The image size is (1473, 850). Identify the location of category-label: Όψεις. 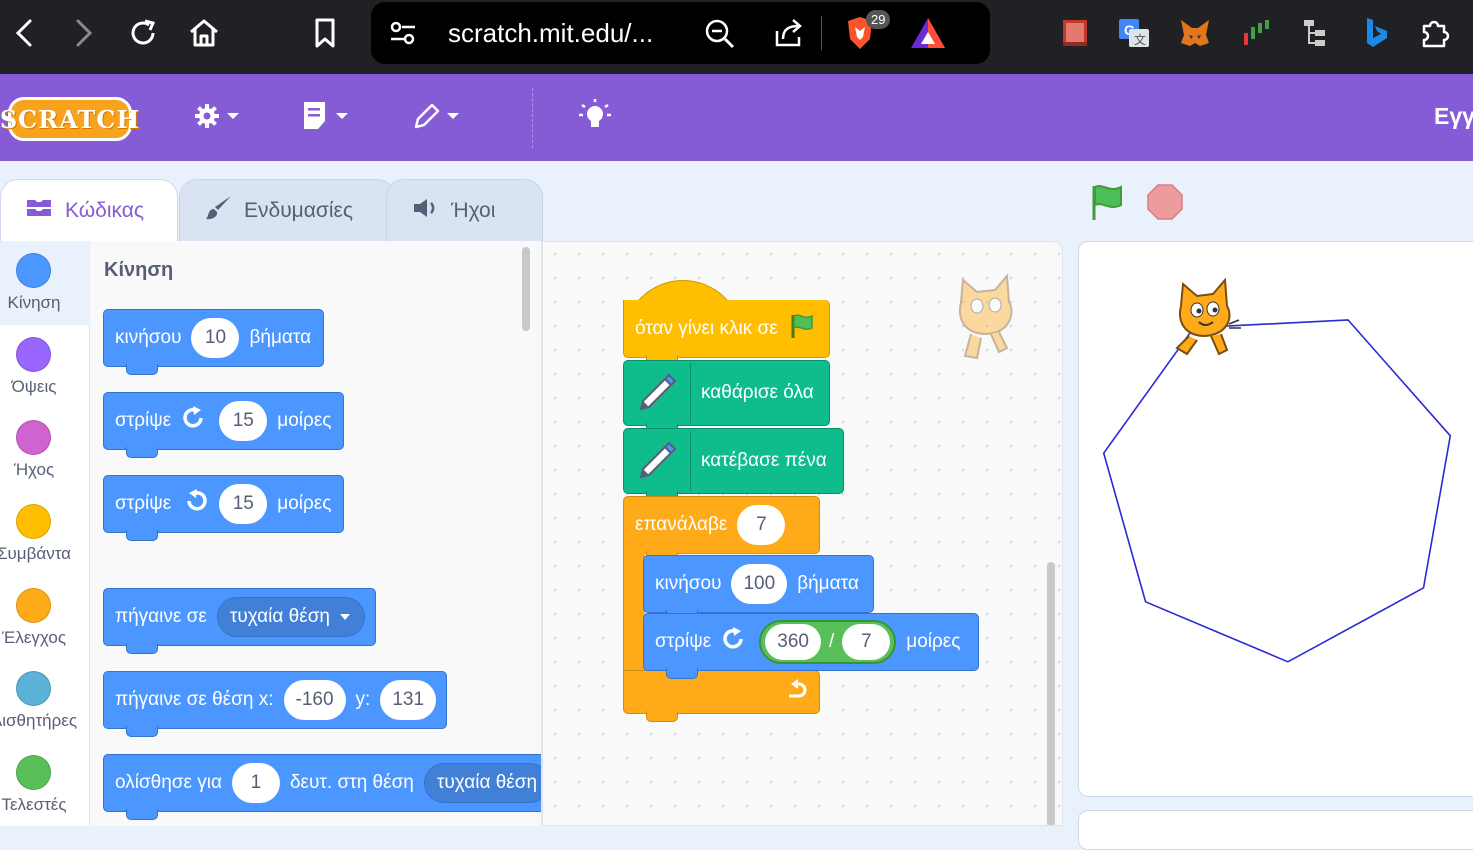
(34, 386).